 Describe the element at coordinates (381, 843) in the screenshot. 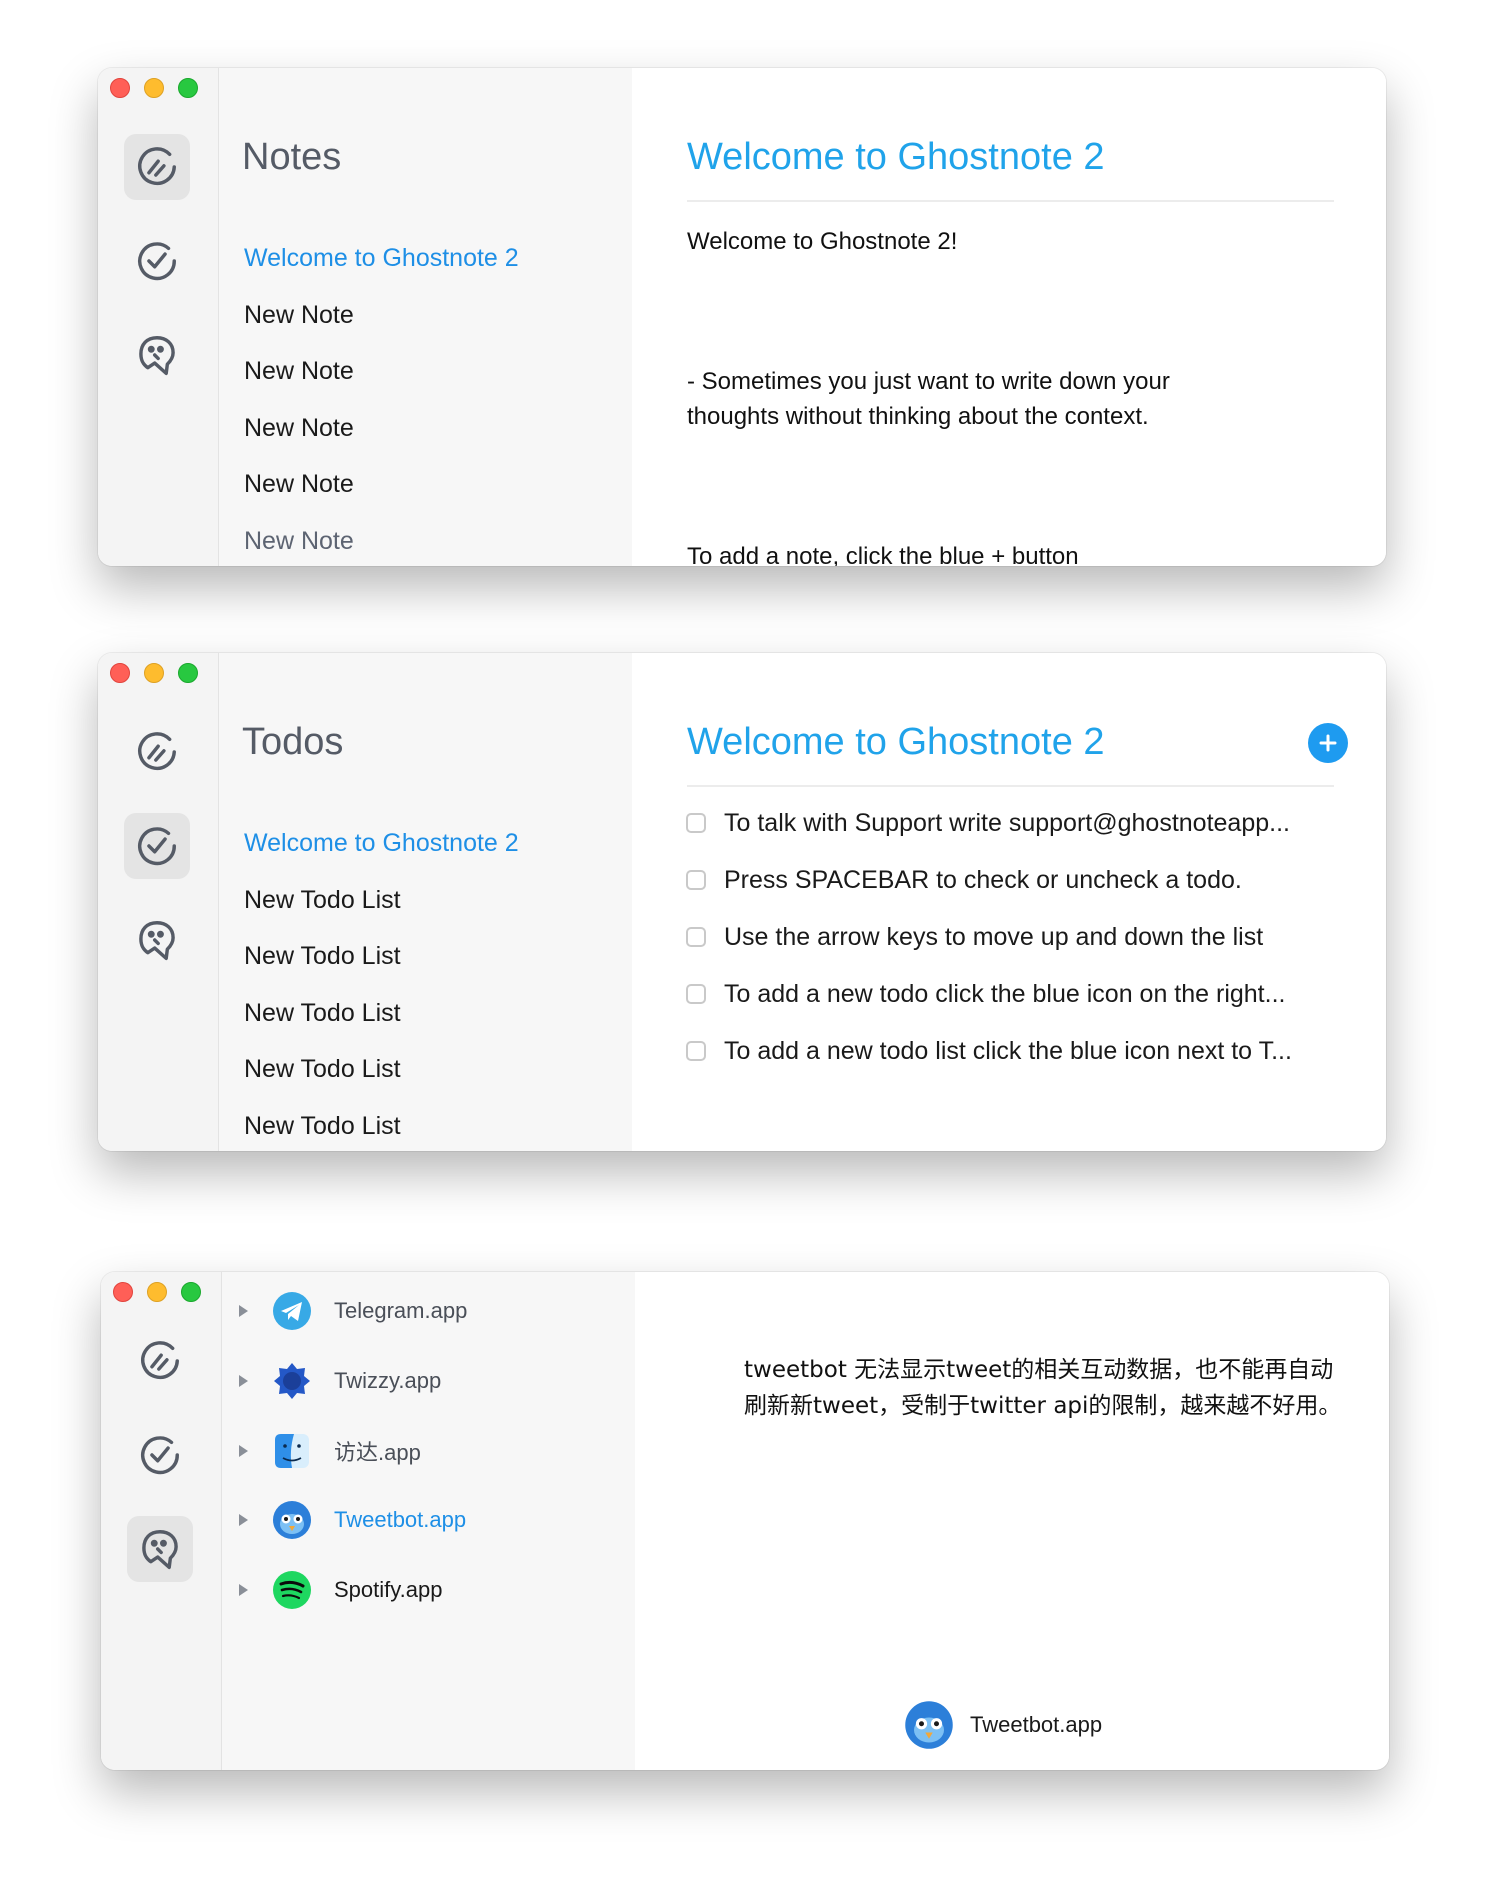

I see `todo-list-item: Welcome to Ghostnote 2` at that location.